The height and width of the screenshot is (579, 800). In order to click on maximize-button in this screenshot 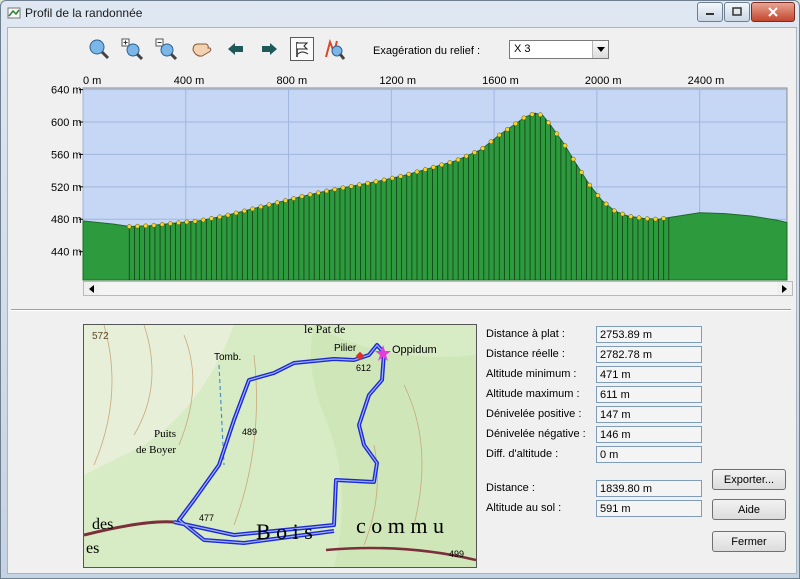, I will do `click(737, 12)`.